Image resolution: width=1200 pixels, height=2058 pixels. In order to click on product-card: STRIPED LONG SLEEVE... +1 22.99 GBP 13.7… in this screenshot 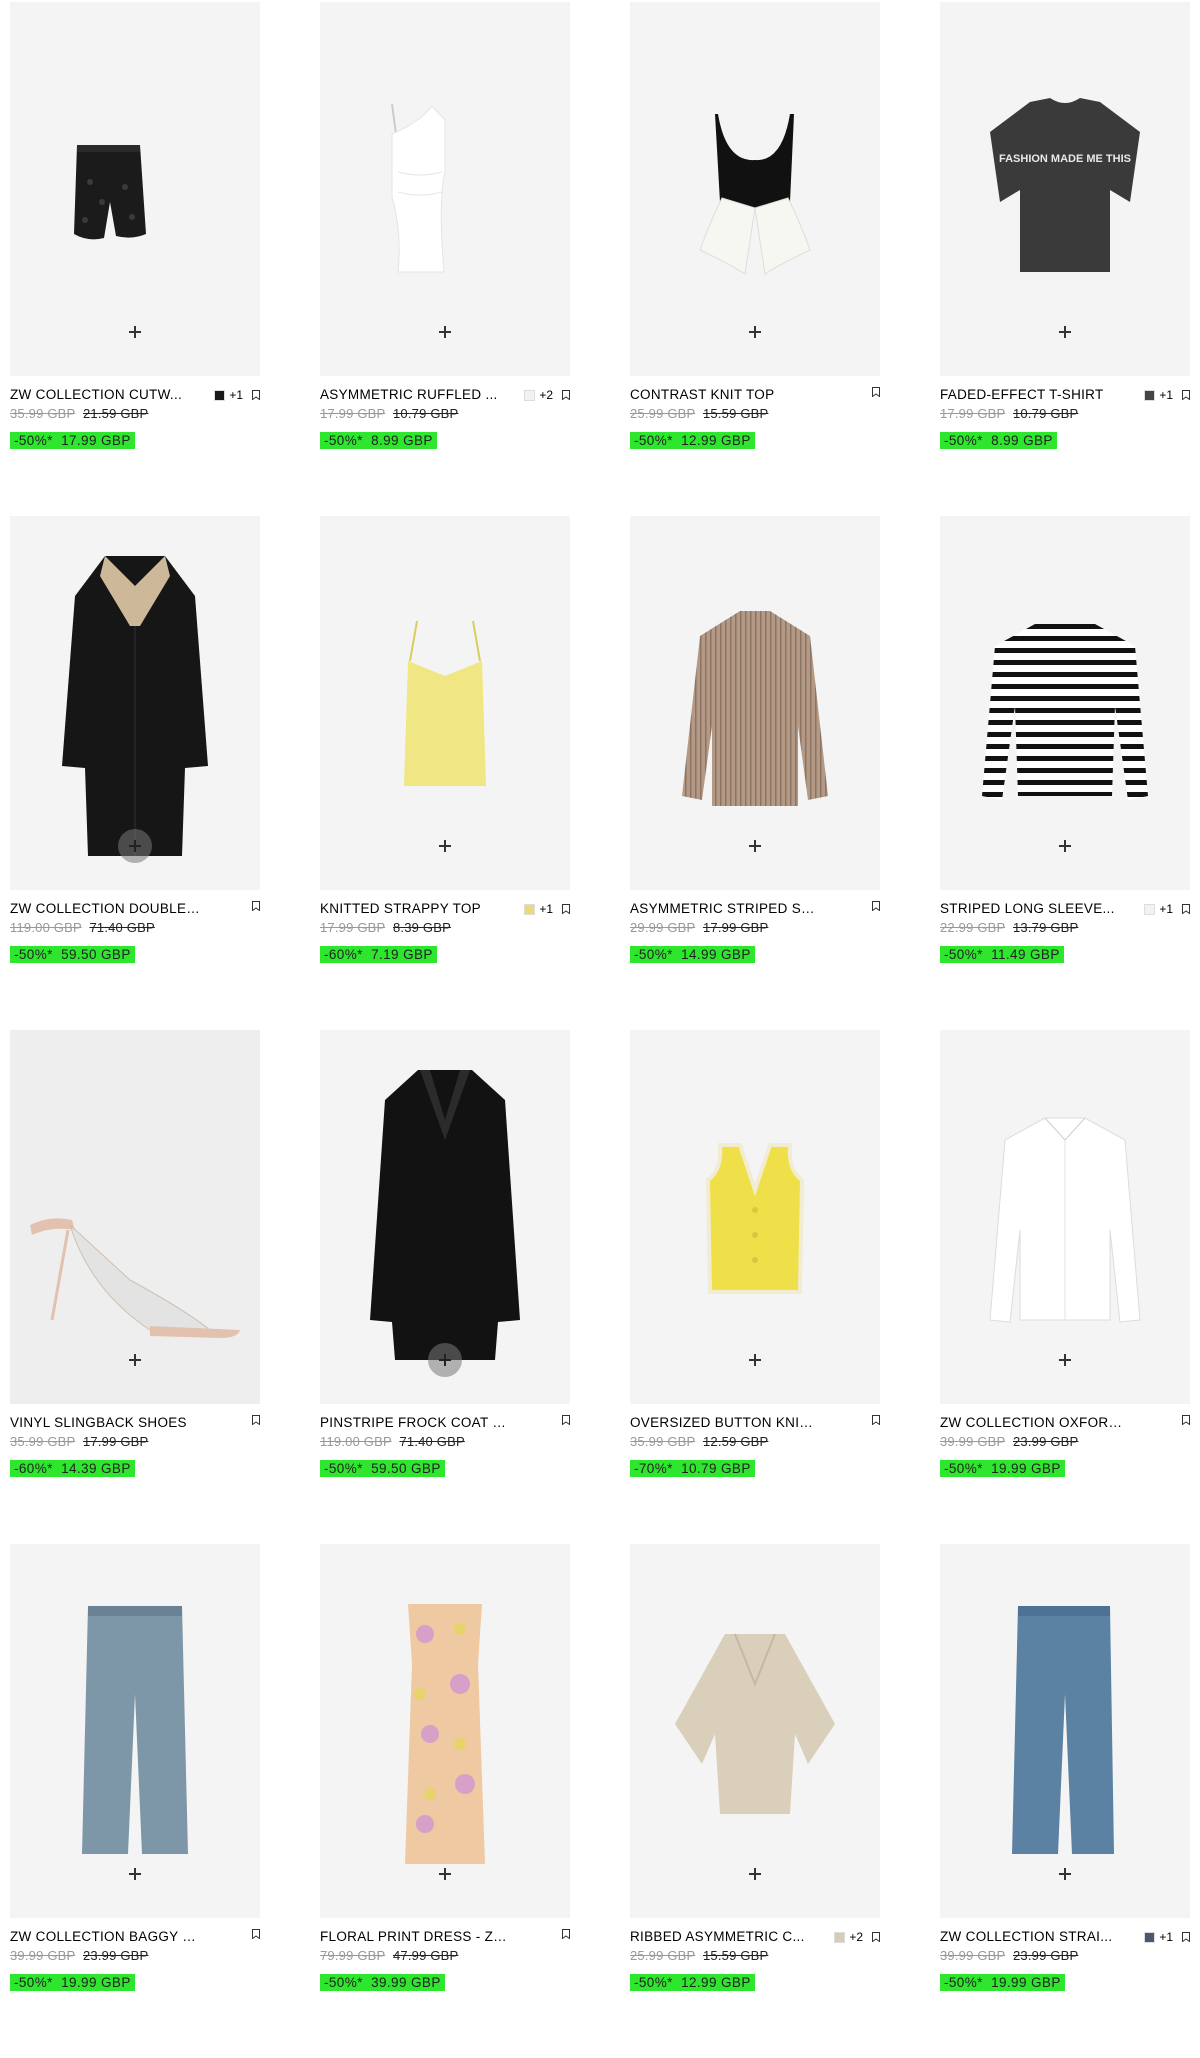, I will do `click(1065, 739)`.